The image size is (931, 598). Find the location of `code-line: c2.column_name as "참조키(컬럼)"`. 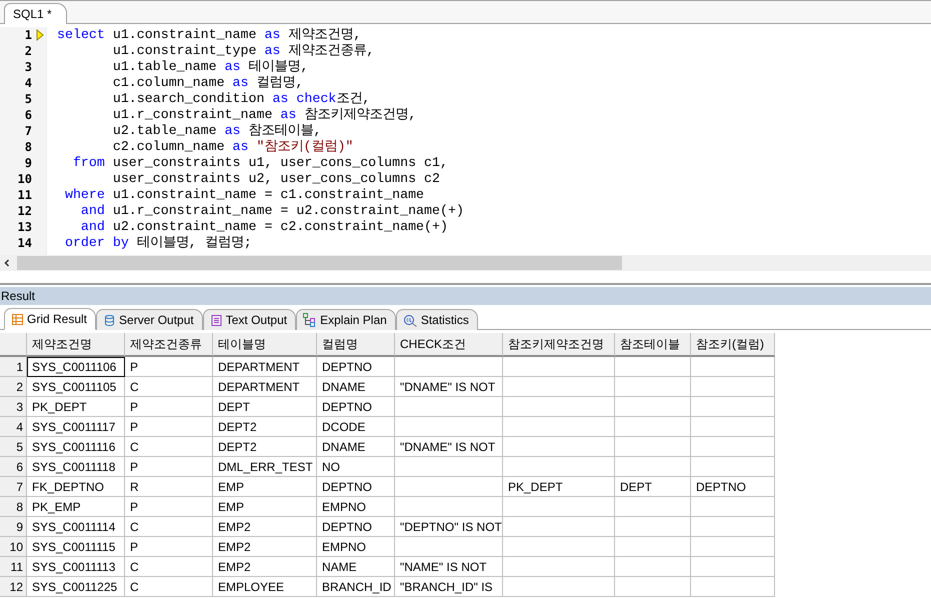

code-line: c2.column_name as "참조키(컬럼)" is located at coordinates (233, 147).